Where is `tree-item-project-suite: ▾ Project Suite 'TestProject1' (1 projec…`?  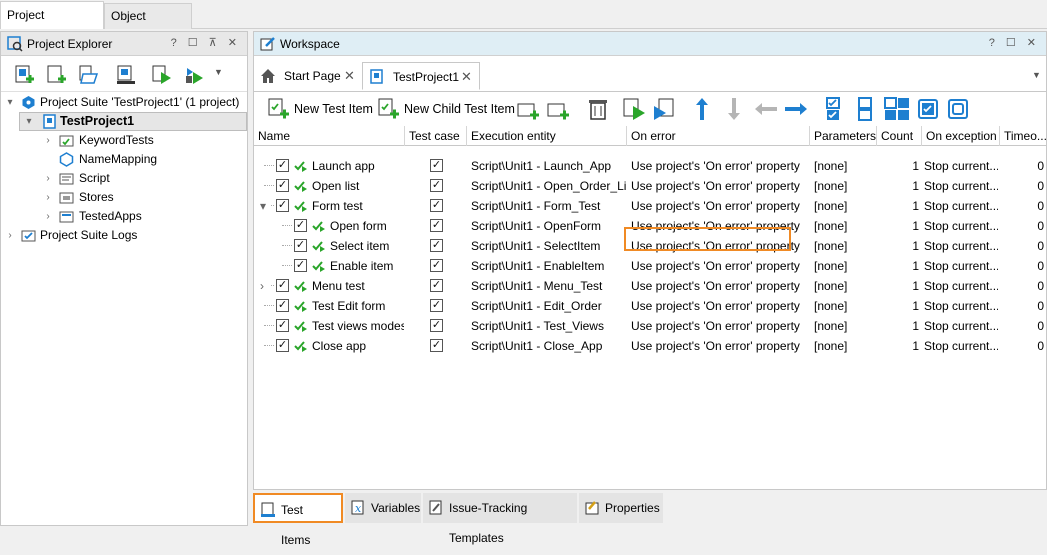
tree-item-project-suite: ▾ Project Suite 'TestProject1' (1 projec… is located at coordinates (124, 102).